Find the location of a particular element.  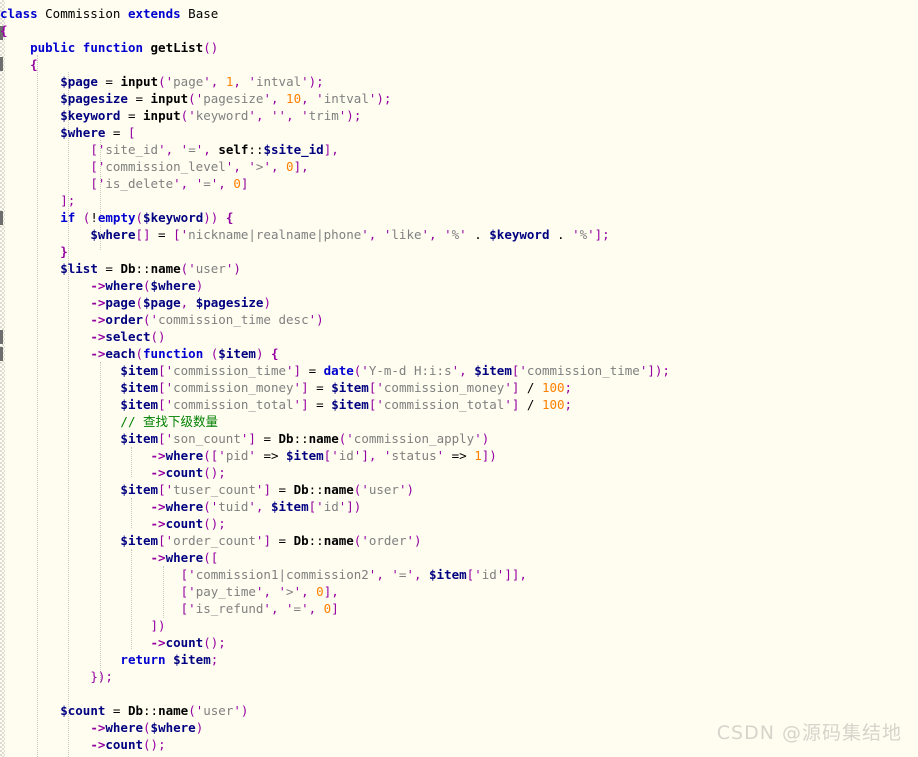

code-line: public function getList() is located at coordinates (459, 47).